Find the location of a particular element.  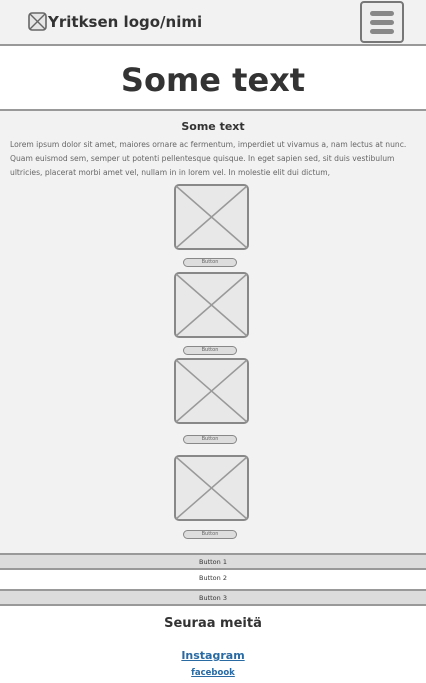

footer-button-2: Button 2 is located at coordinates (213, 579).